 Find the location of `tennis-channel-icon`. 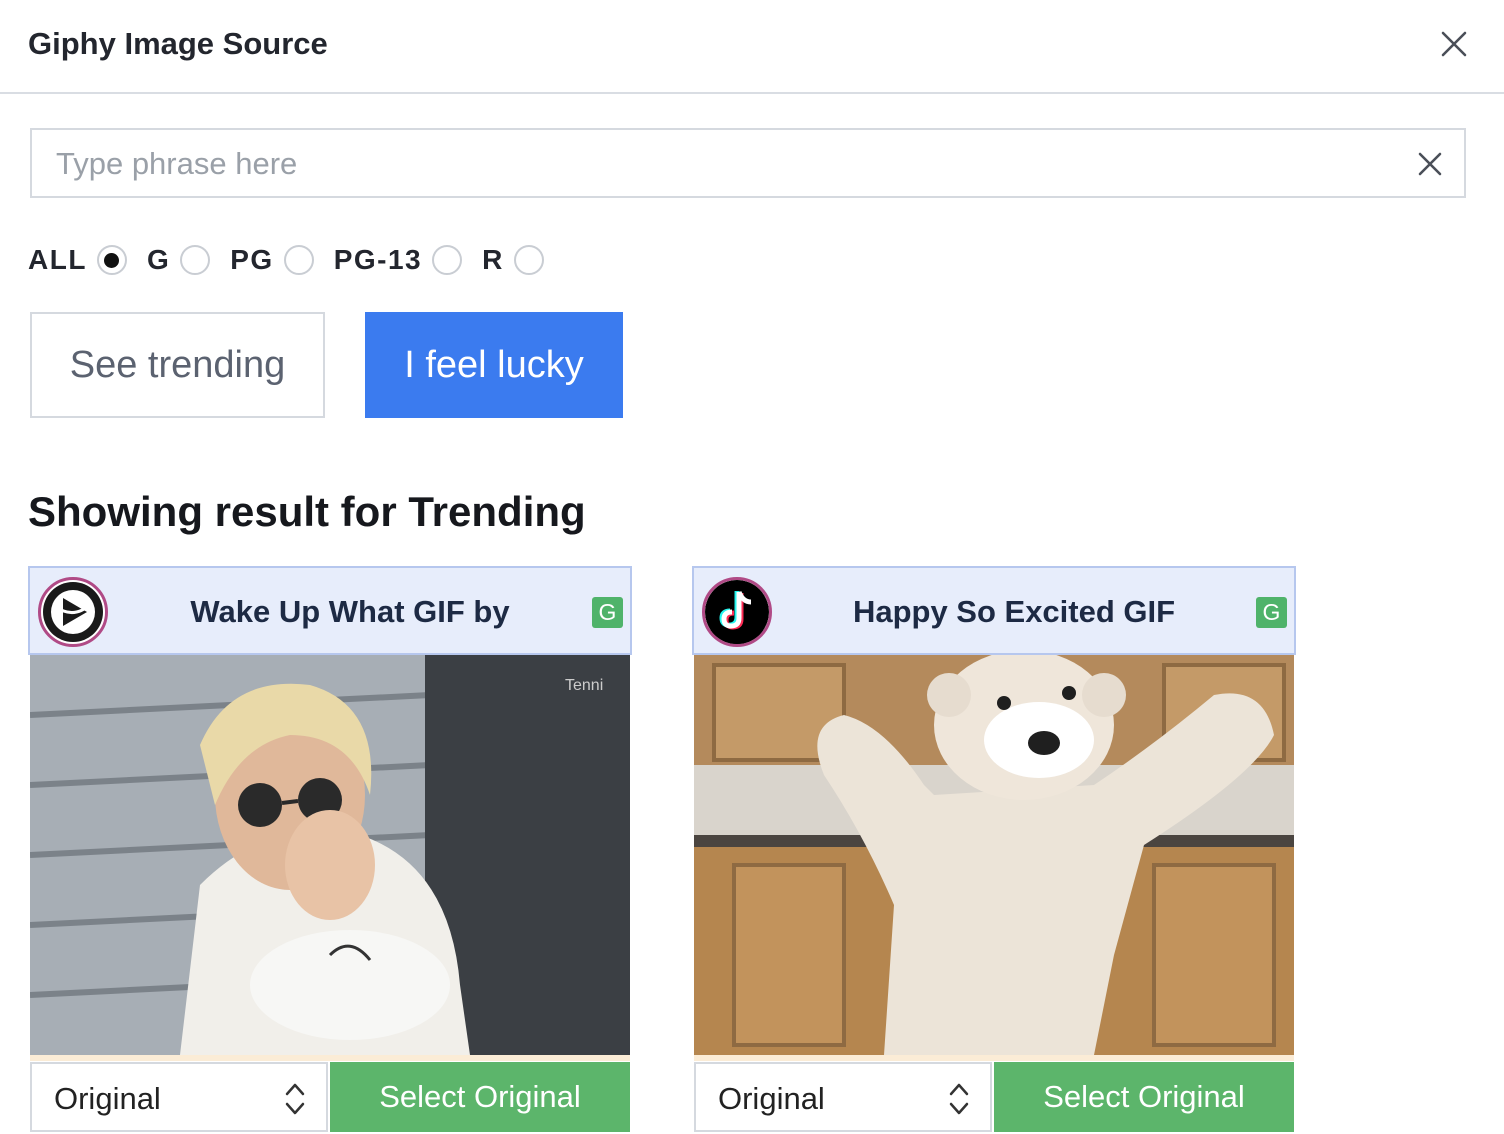

tennis-channel-icon is located at coordinates (73, 612).